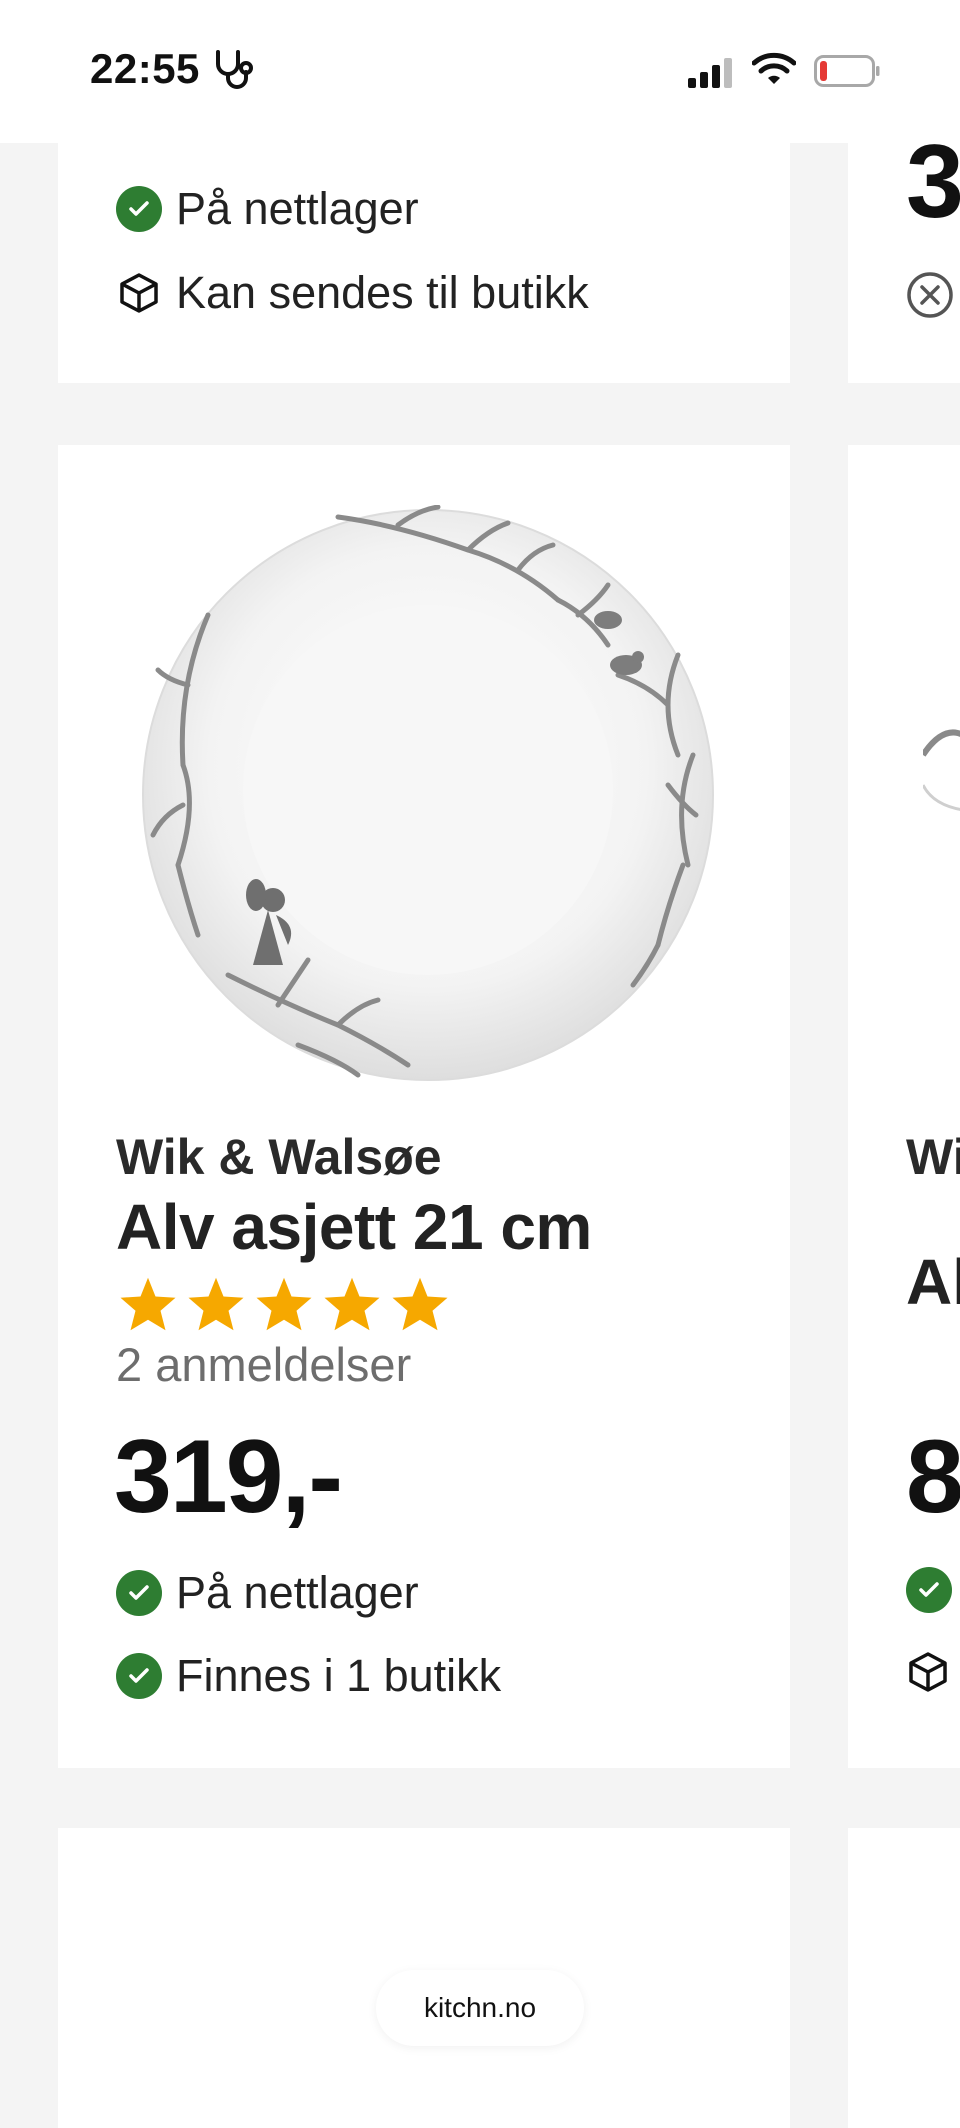 The width and height of the screenshot is (960, 2128). What do you see at coordinates (904, 1978) in the screenshot?
I see `product-card-next-right` at bounding box center [904, 1978].